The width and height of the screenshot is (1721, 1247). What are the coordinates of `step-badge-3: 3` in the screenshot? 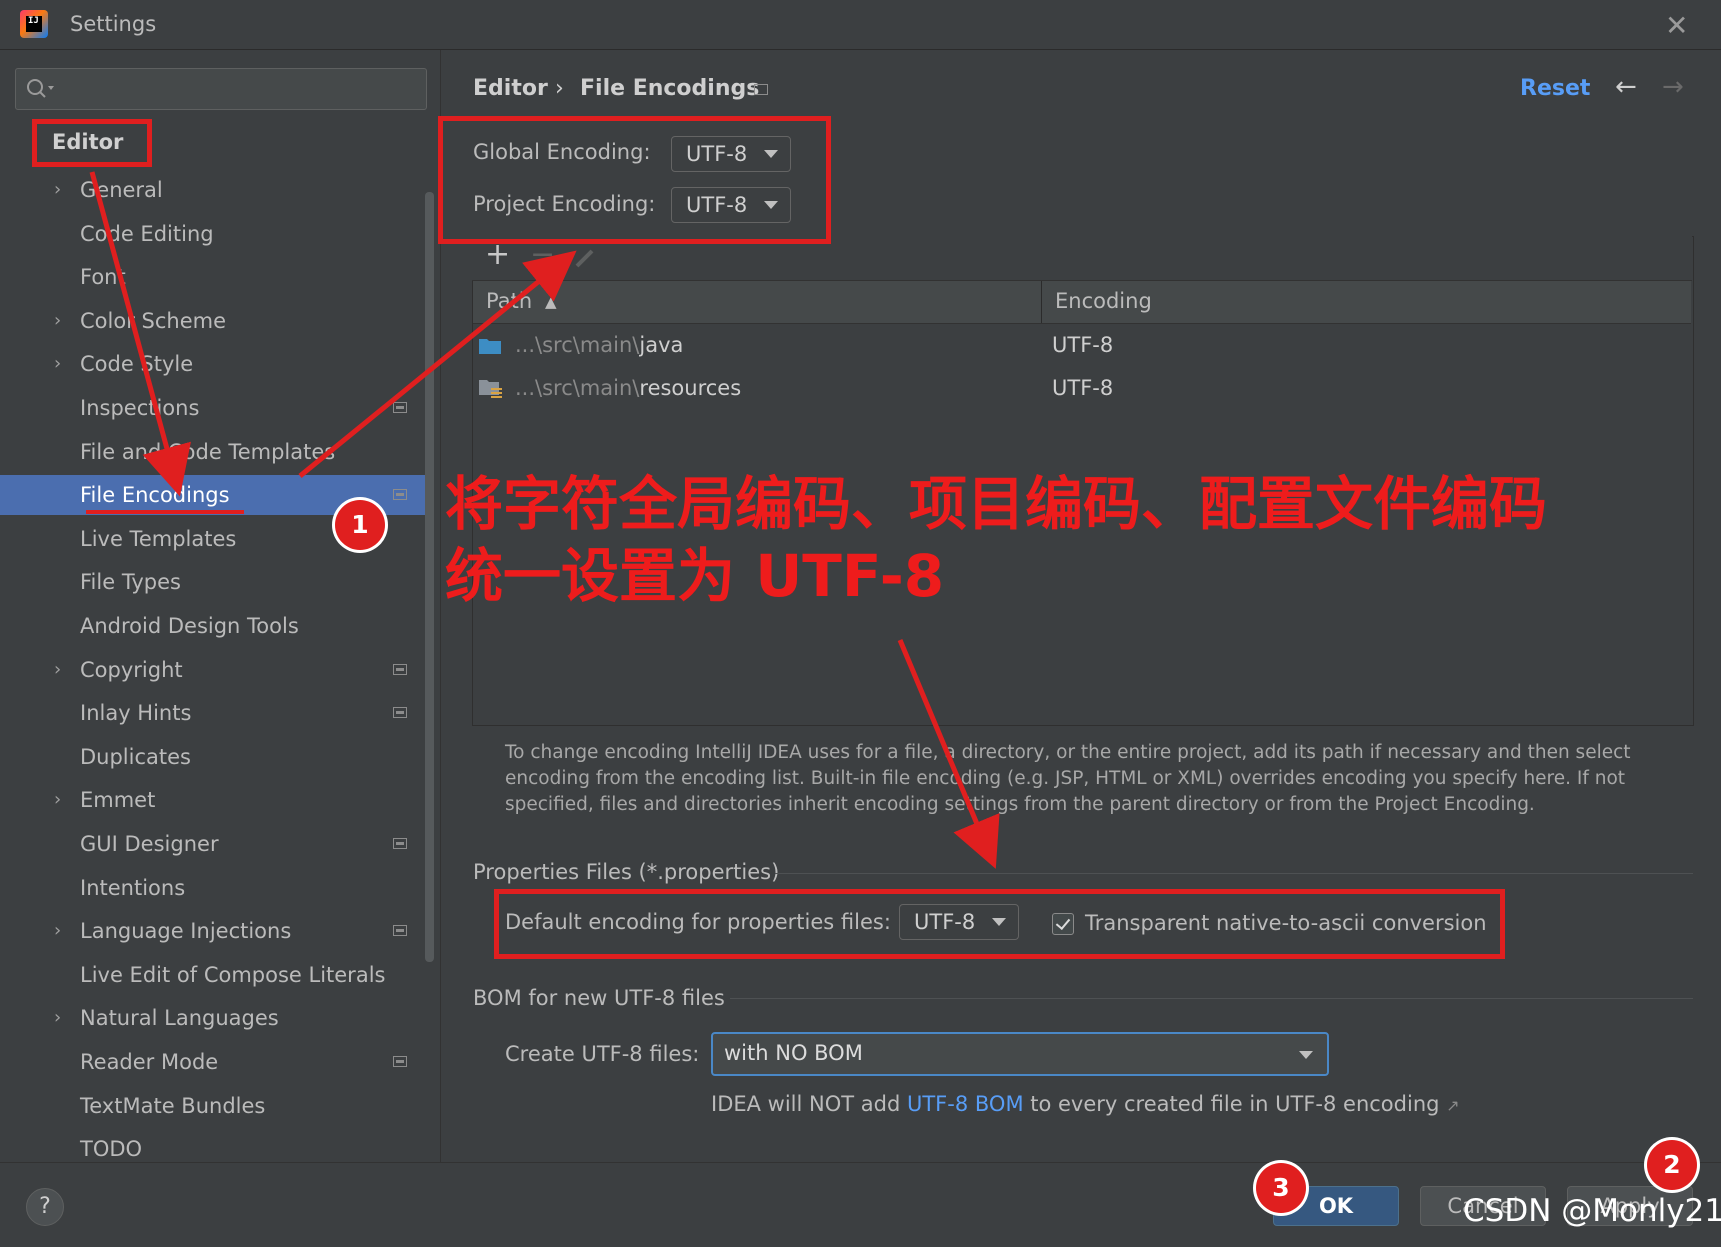 It's located at (1281, 1188).